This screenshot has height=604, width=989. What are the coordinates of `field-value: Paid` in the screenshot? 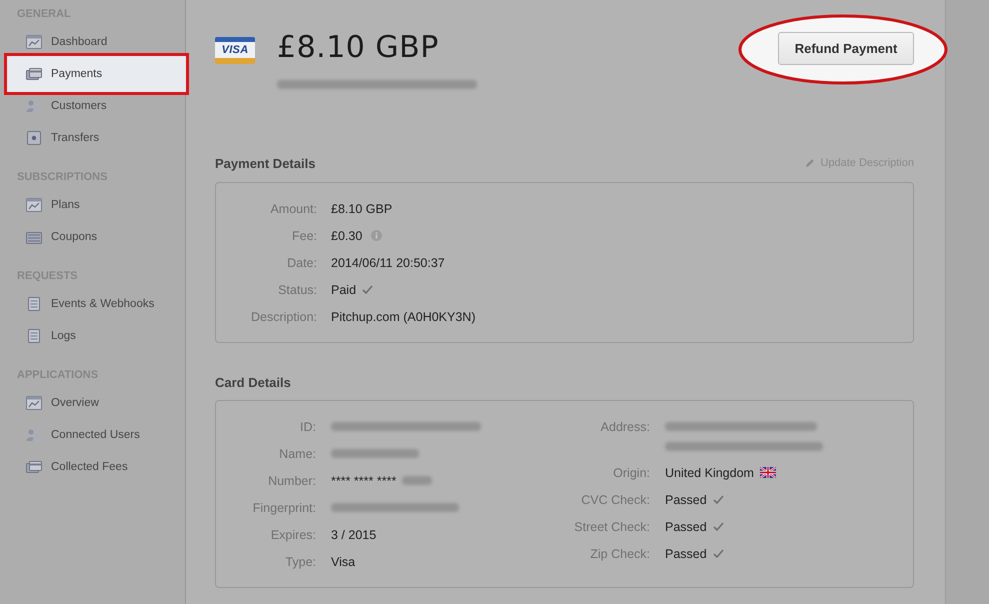 It's located at (343, 290).